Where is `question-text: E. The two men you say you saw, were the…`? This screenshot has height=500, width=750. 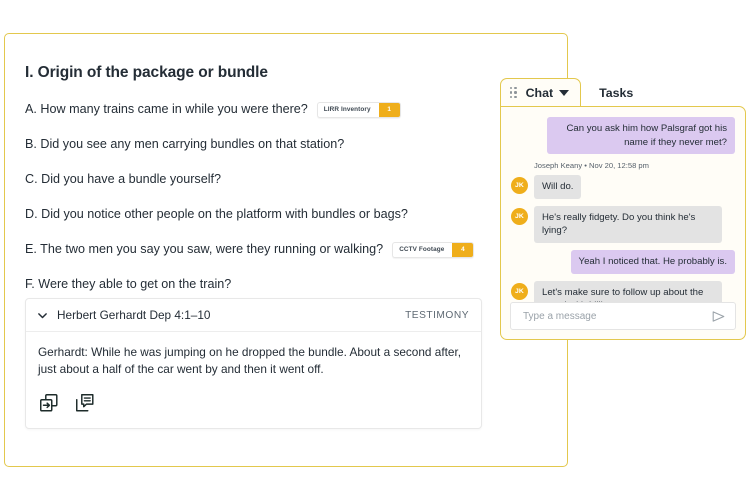
question-text: E. The two men you say you saw, were the… is located at coordinates (204, 249).